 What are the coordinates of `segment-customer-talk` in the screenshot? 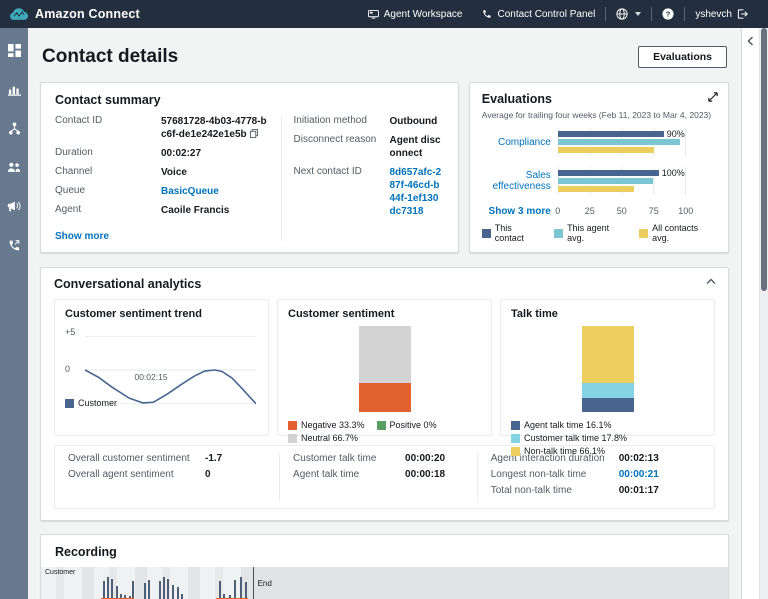 It's located at (607, 390).